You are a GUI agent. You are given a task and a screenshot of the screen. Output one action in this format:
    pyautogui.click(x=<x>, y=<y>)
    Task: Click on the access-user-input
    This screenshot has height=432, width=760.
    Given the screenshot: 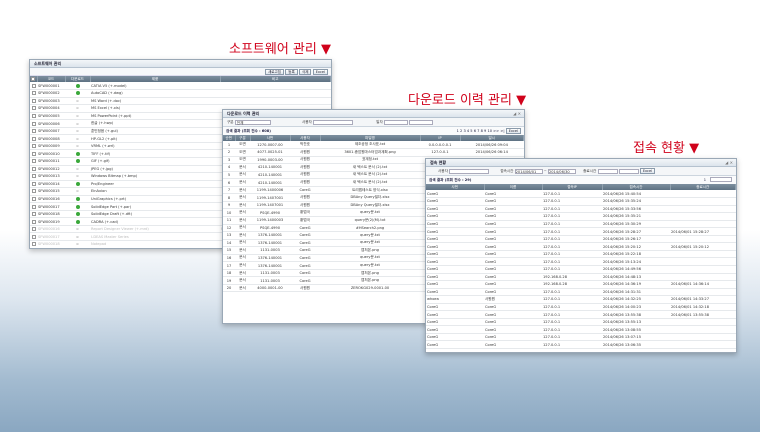 What is the action you would take?
    pyautogui.click(x=469, y=171)
    